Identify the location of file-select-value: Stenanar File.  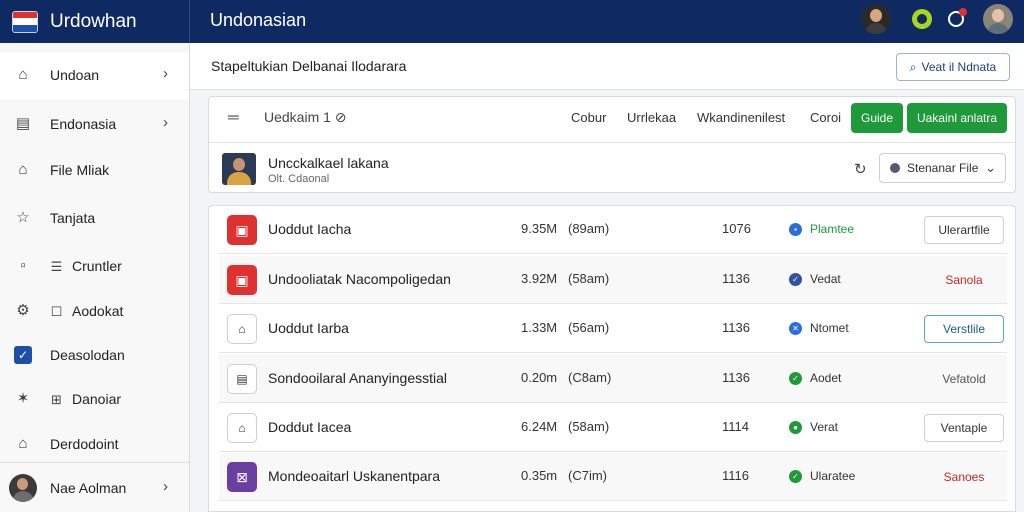
(943, 168).